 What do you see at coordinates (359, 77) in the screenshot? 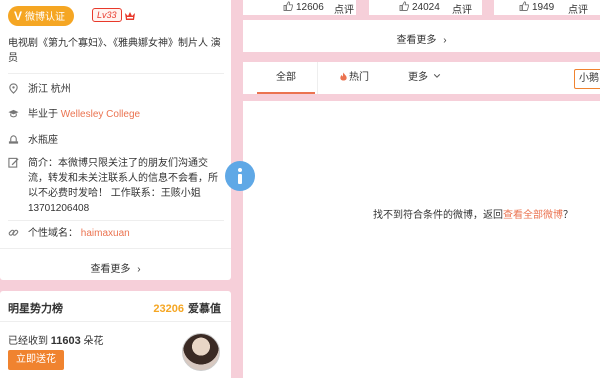
I see `tab-hot-label: 热门` at bounding box center [359, 77].